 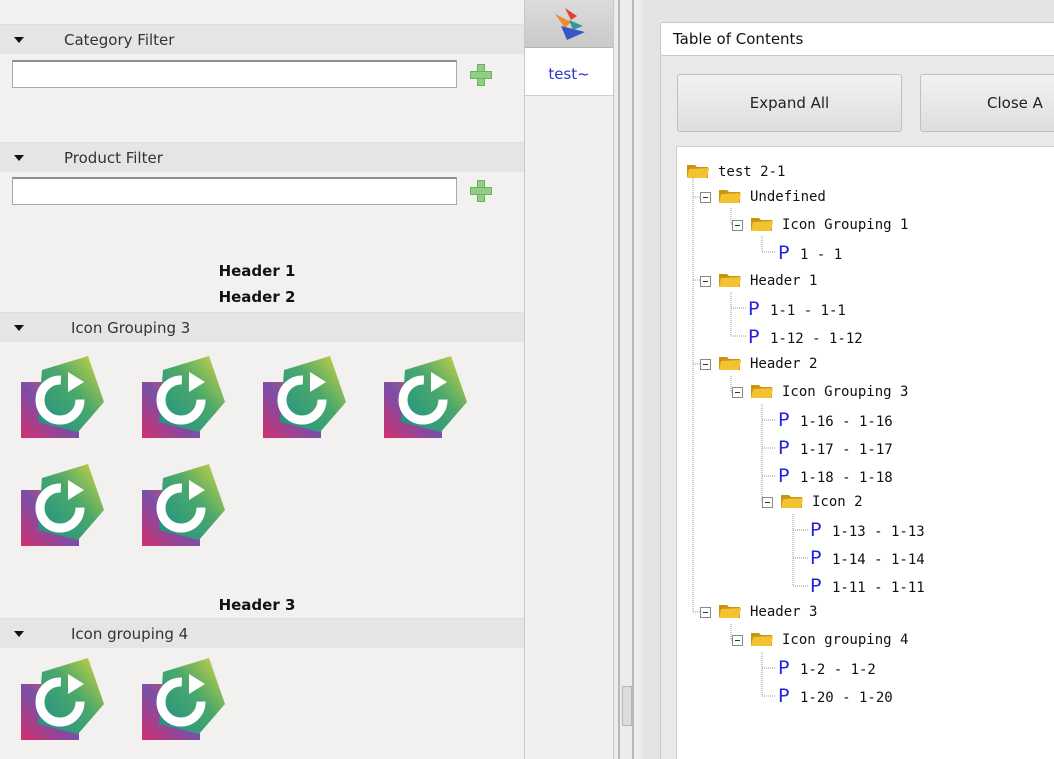 What do you see at coordinates (835, 420) in the screenshot?
I see `tree-node-product: P 1-16 - 1-16` at bounding box center [835, 420].